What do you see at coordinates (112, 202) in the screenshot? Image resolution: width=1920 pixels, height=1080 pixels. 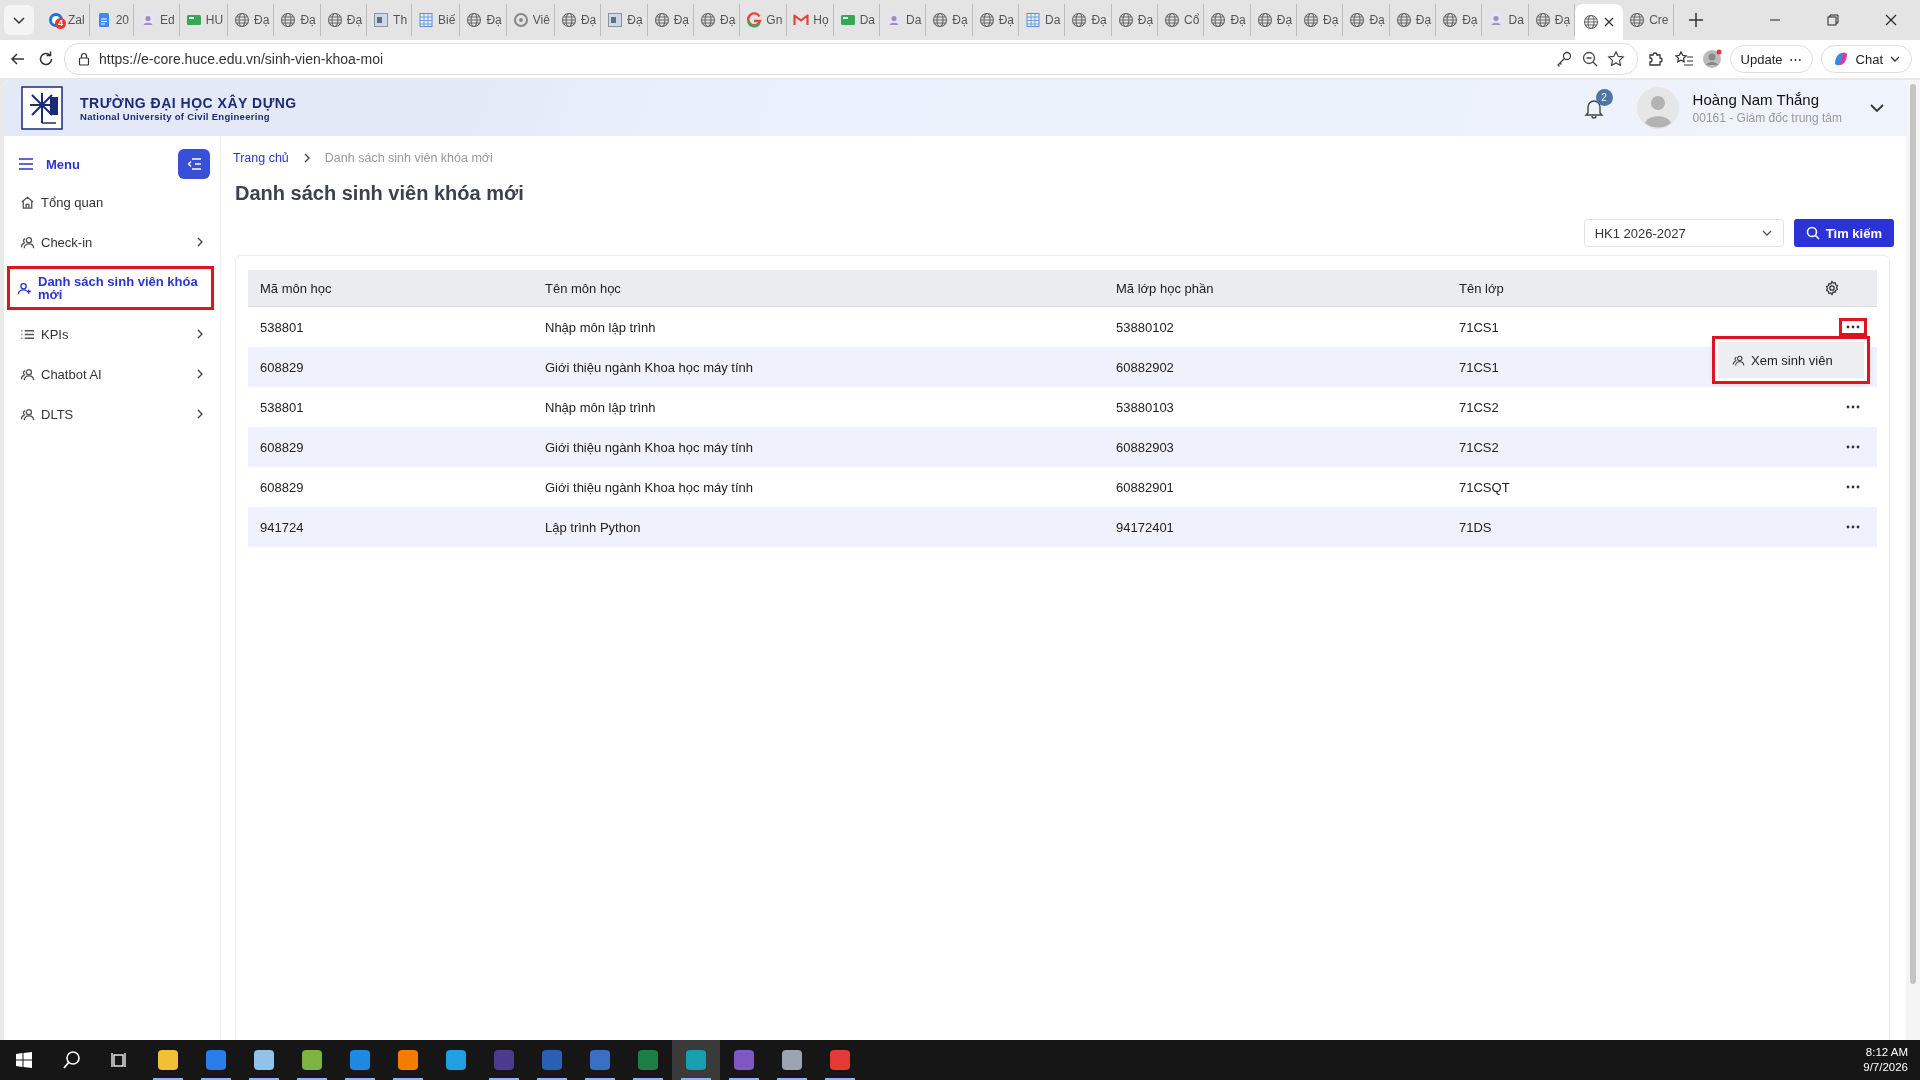 I see `sidebar-item: Tổng quan` at bounding box center [112, 202].